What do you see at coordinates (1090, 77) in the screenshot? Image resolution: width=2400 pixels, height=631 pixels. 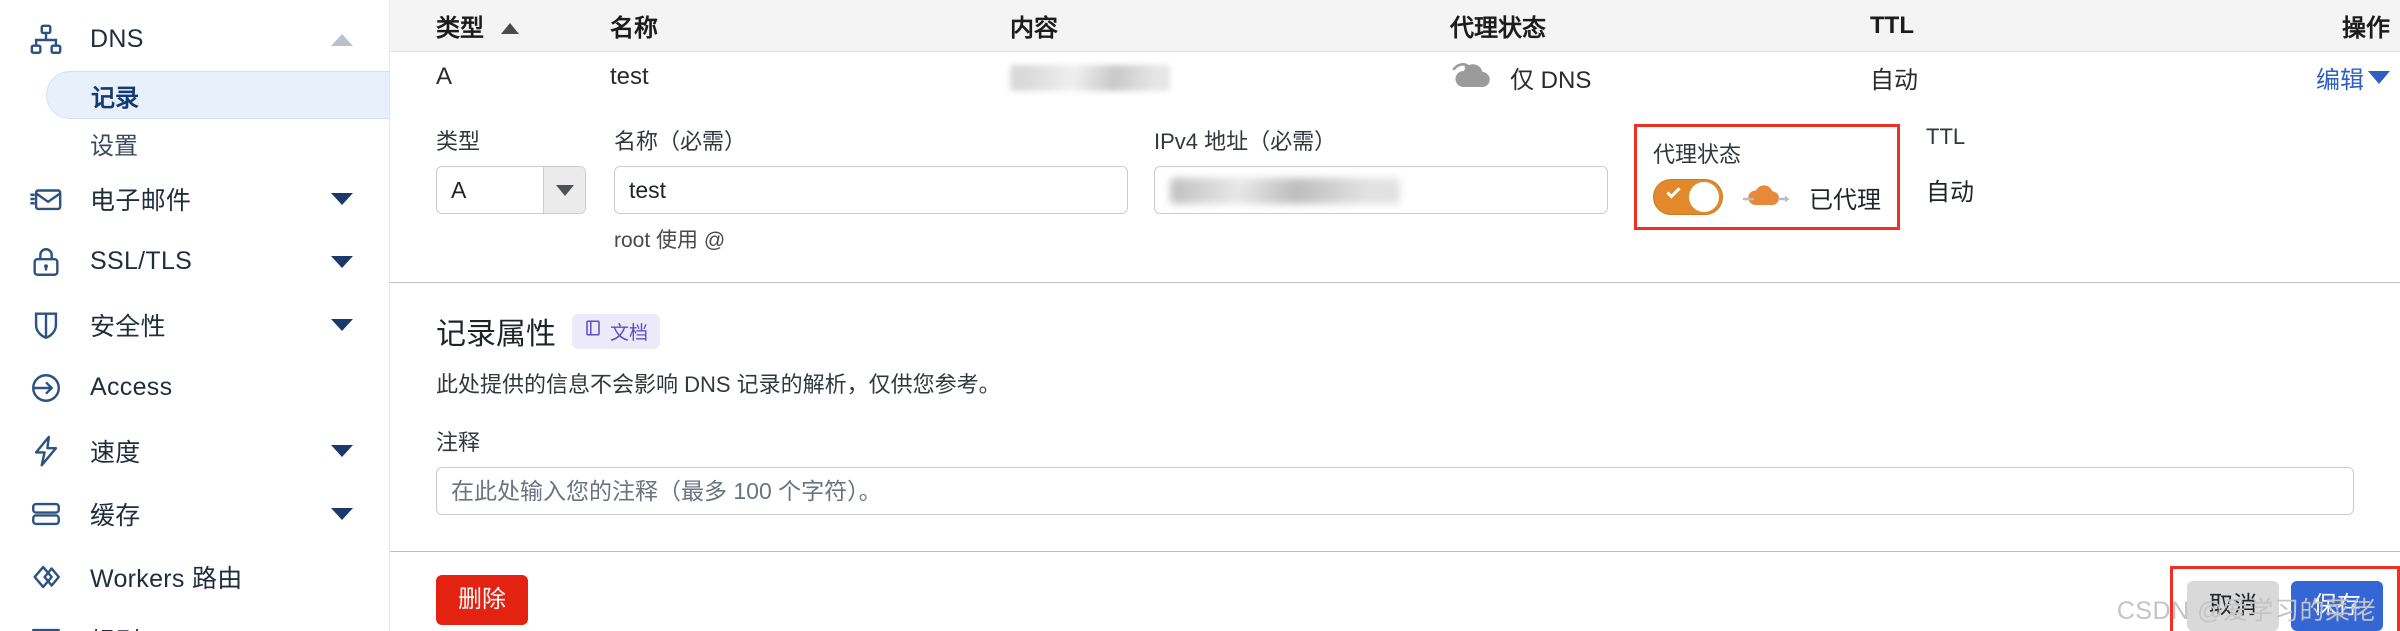 I see `redacted-content` at bounding box center [1090, 77].